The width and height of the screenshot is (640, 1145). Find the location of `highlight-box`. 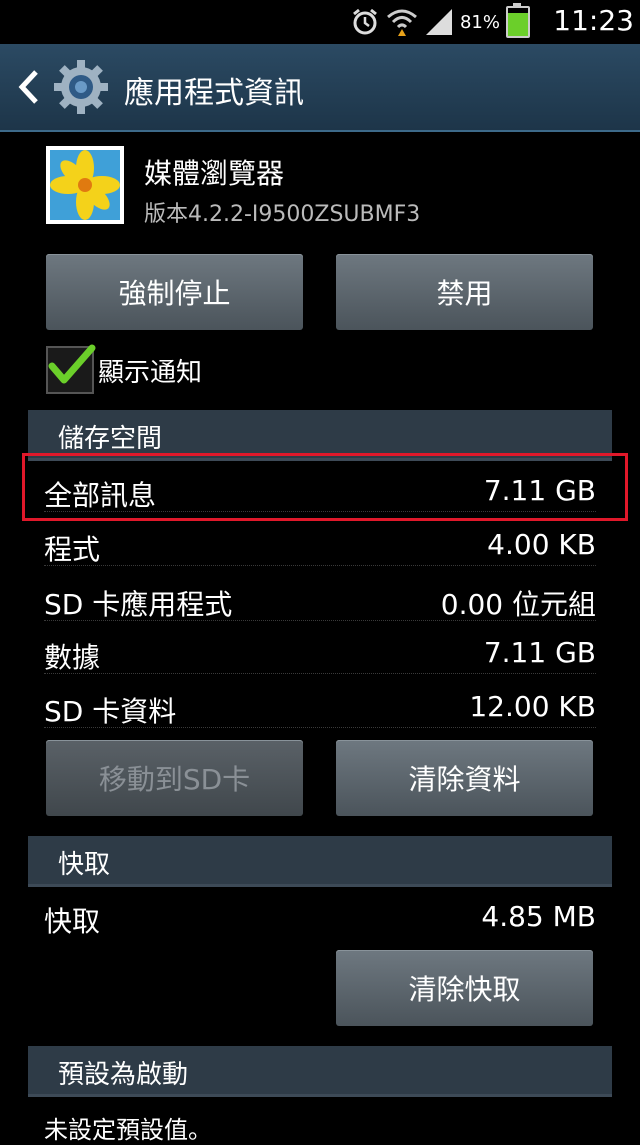

highlight-box is located at coordinates (325, 487).